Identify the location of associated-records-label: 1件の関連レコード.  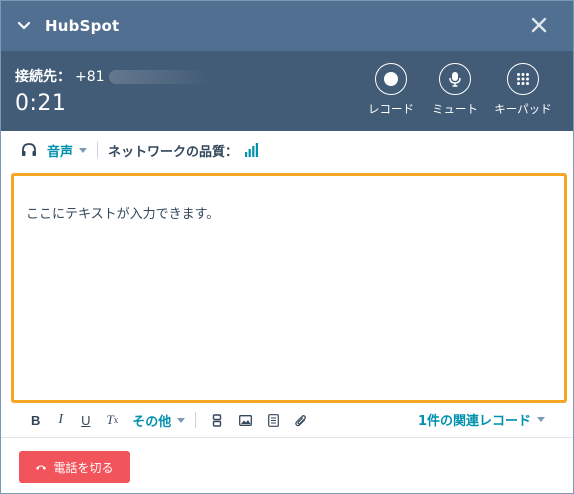
(474, 421).